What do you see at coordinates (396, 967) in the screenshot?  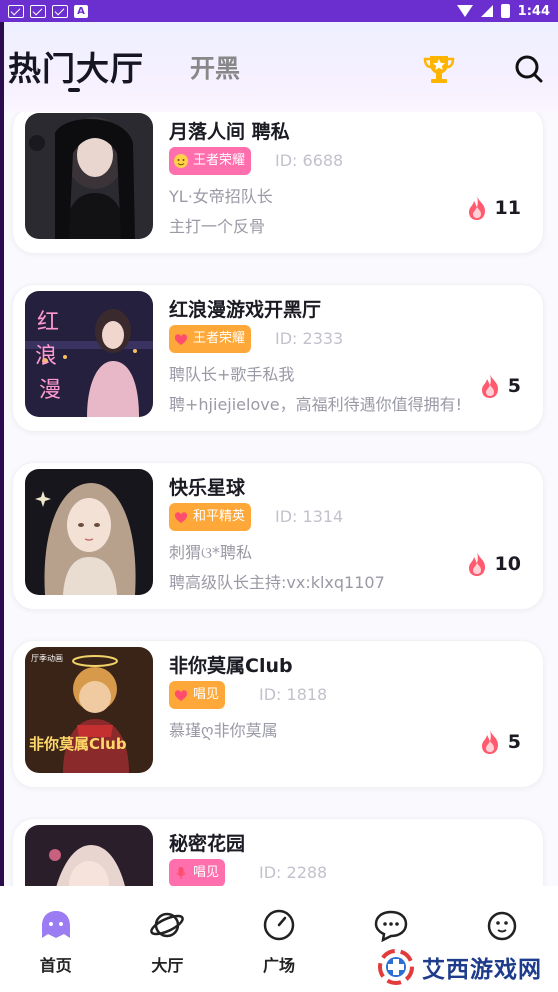 I see `watermark-logo-icon` at bounding box center [396, 967].